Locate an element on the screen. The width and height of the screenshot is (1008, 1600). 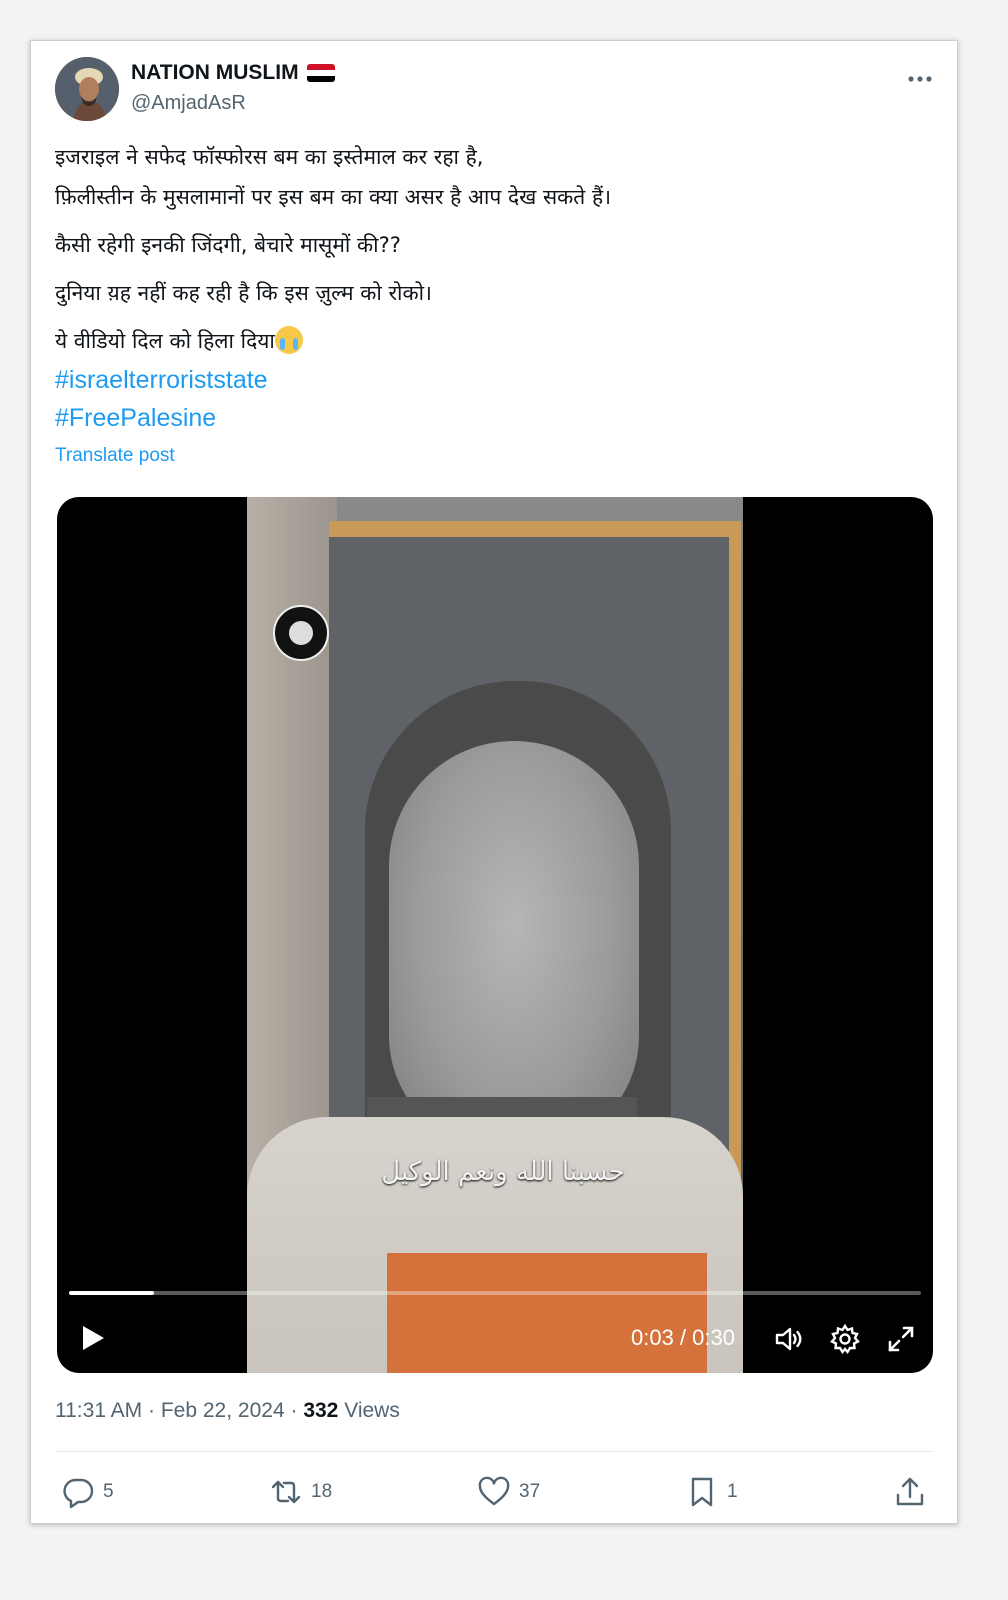
share-button is located at coordinates (910, 1492).